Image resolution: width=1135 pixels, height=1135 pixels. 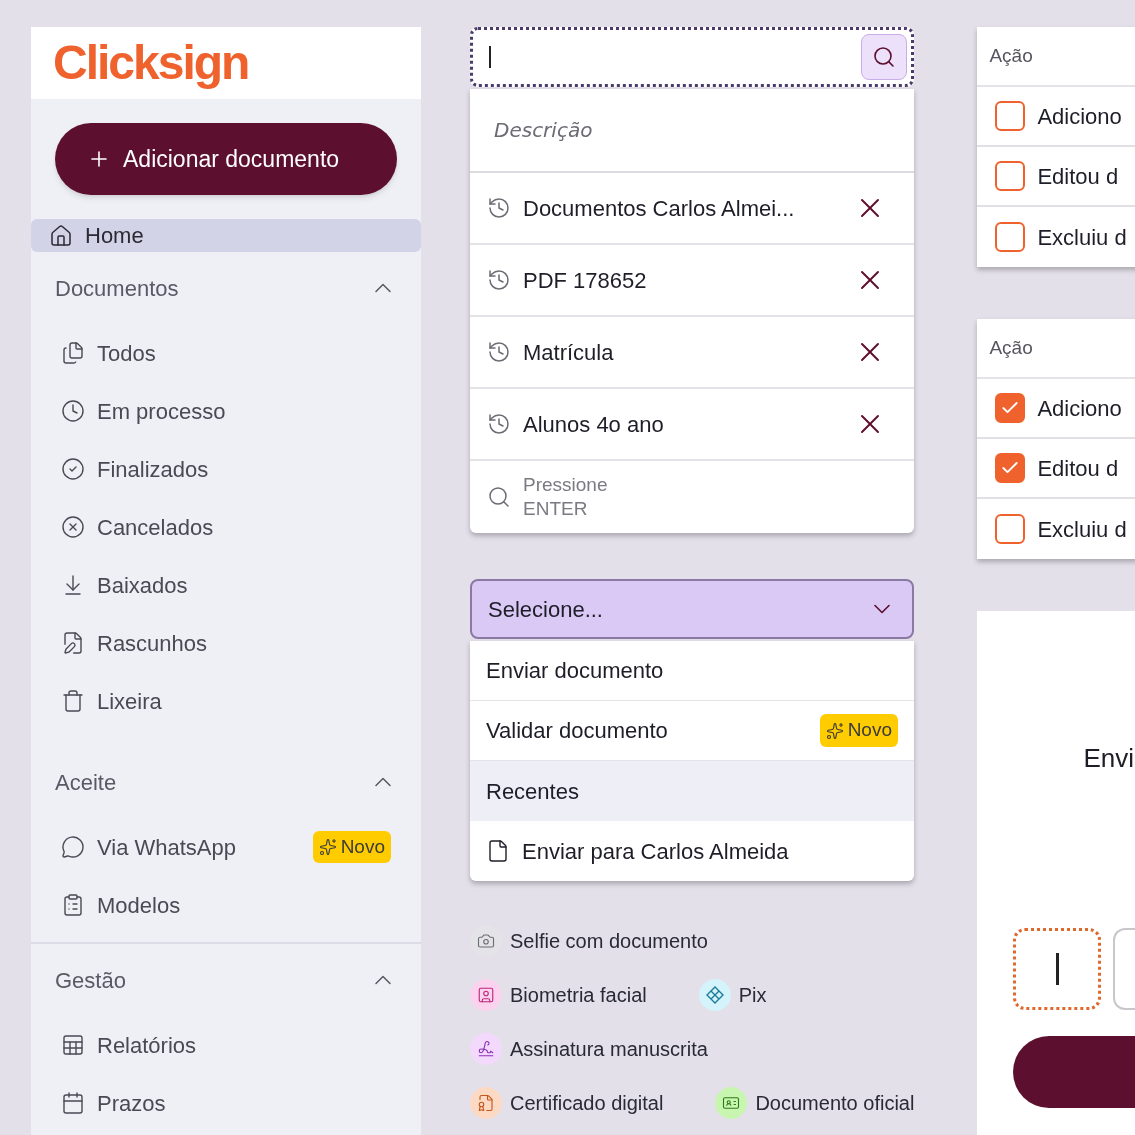 I want to click on clipboard-icon, so click(x=73, y=905).